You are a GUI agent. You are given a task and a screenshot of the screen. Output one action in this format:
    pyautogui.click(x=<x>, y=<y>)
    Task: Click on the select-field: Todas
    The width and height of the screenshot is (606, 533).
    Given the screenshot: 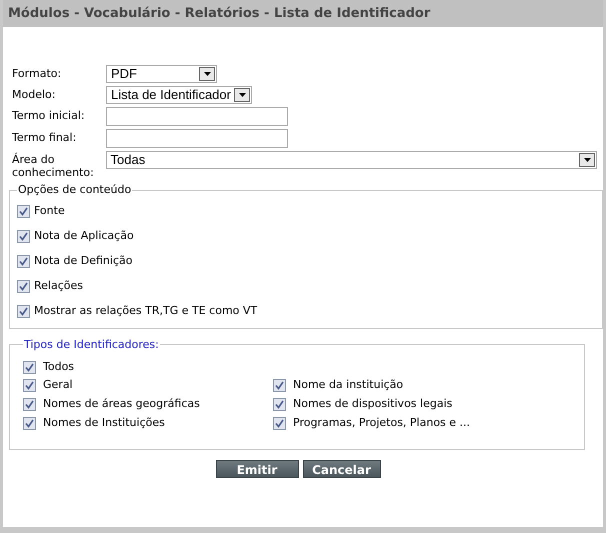 What is the action you would take?
    pyautogui.click(x=351, y=160)
    